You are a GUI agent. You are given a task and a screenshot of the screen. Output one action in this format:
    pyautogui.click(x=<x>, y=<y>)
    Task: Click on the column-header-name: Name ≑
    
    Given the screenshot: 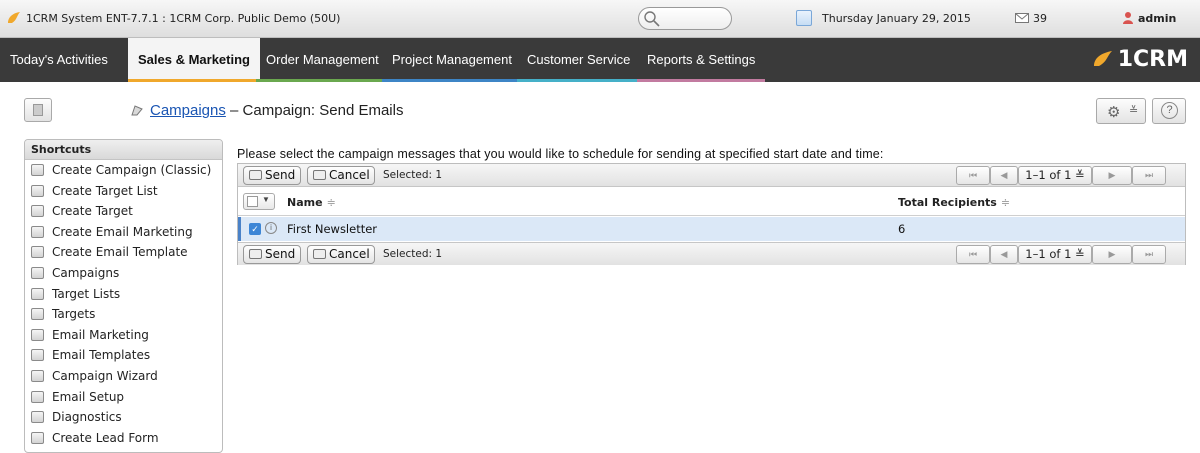 What is the action you would take?
    pyautogui.click(x=311, y=202)
    